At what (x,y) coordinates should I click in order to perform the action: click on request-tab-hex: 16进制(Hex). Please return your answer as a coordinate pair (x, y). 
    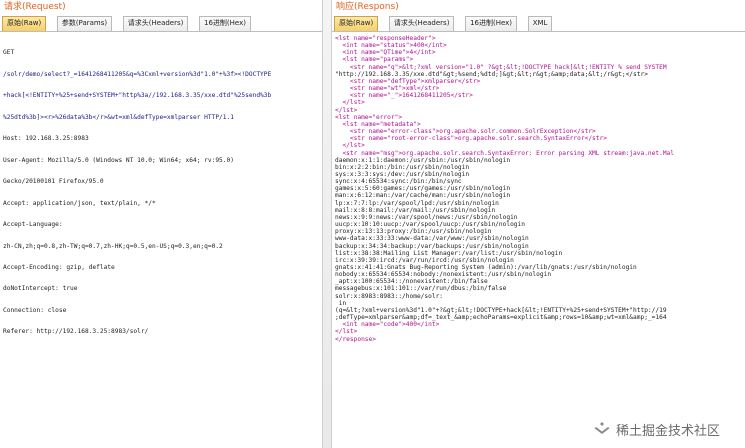
    Looking at the image, I should click on (225, 23).